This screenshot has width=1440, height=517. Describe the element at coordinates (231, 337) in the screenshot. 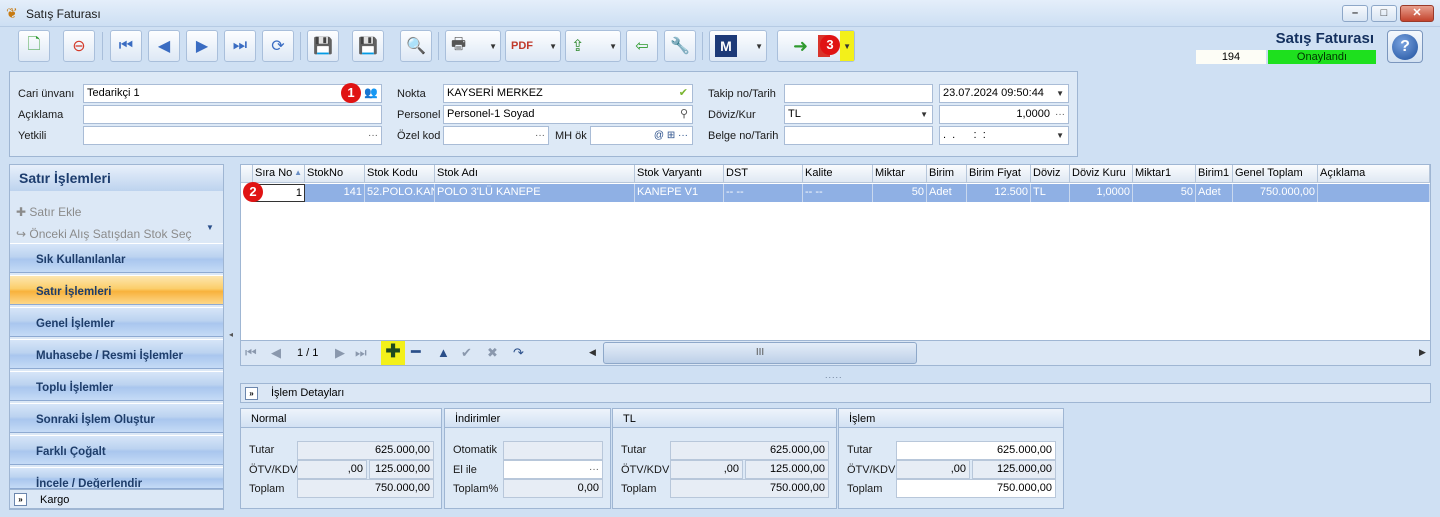

I see `splitter: ◂` at that location.